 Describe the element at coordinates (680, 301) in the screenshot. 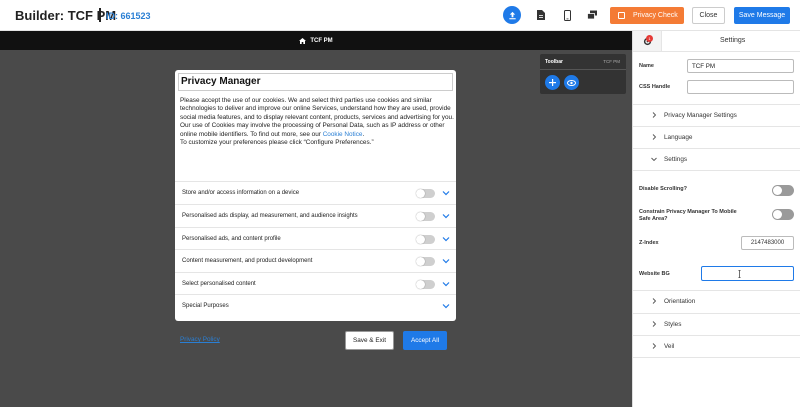

I see `section-label: Orientation` at that location.